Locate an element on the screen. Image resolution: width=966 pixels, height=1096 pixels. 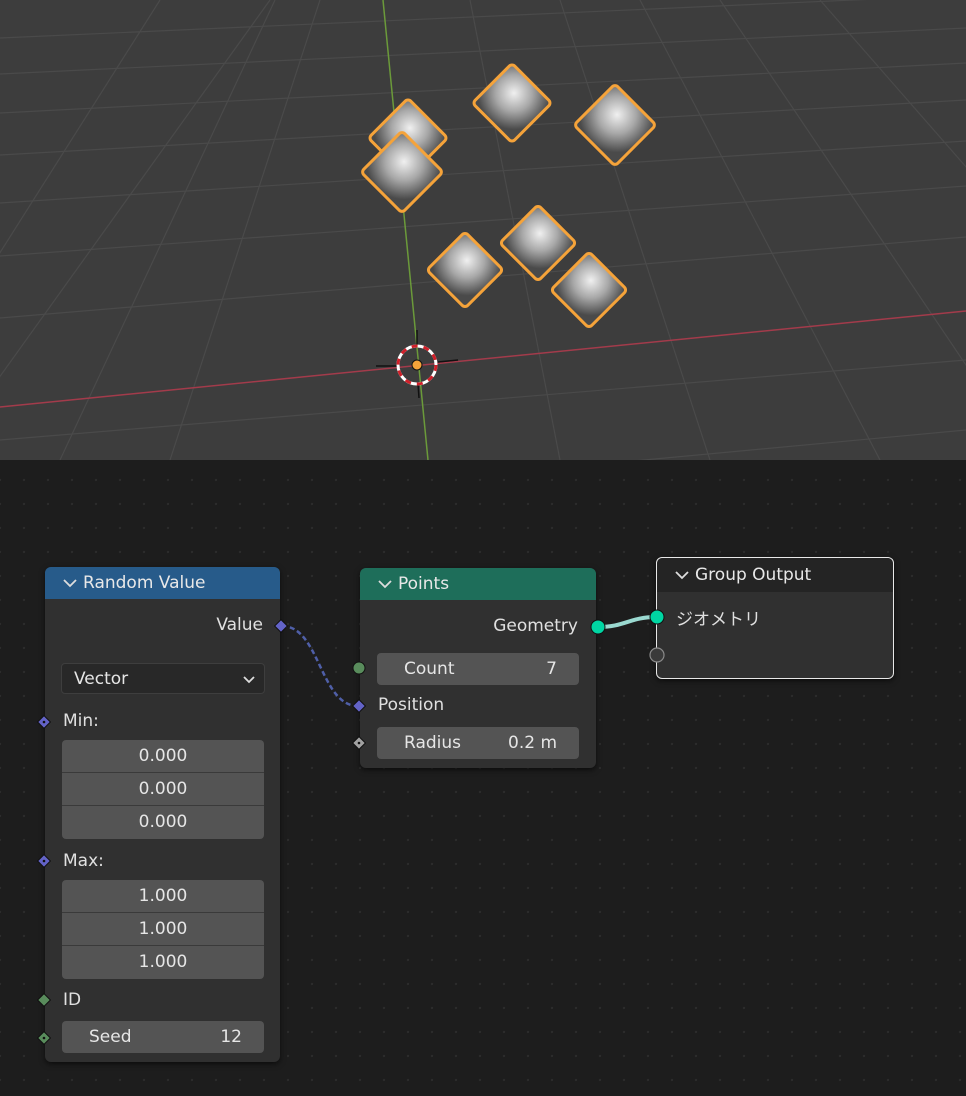
min-label: Min: is located at coordinates (81, 721).